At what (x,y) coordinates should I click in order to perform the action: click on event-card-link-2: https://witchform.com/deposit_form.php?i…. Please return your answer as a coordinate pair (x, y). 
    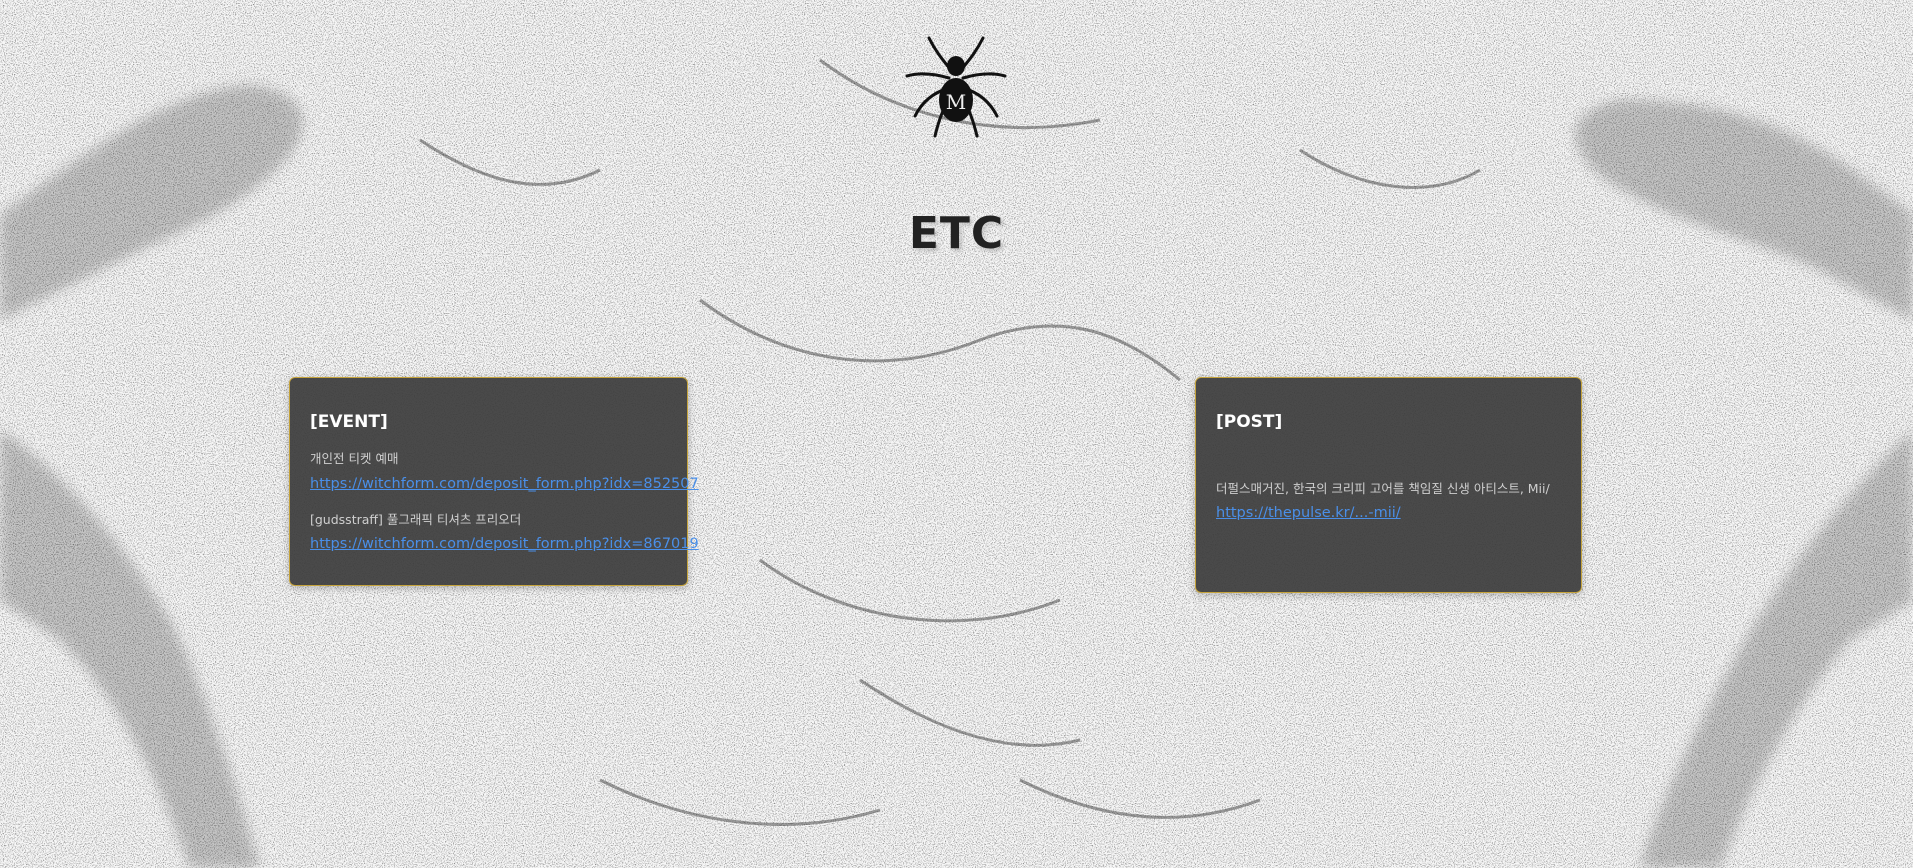
    Looking at the image, I should click on (504, 544).